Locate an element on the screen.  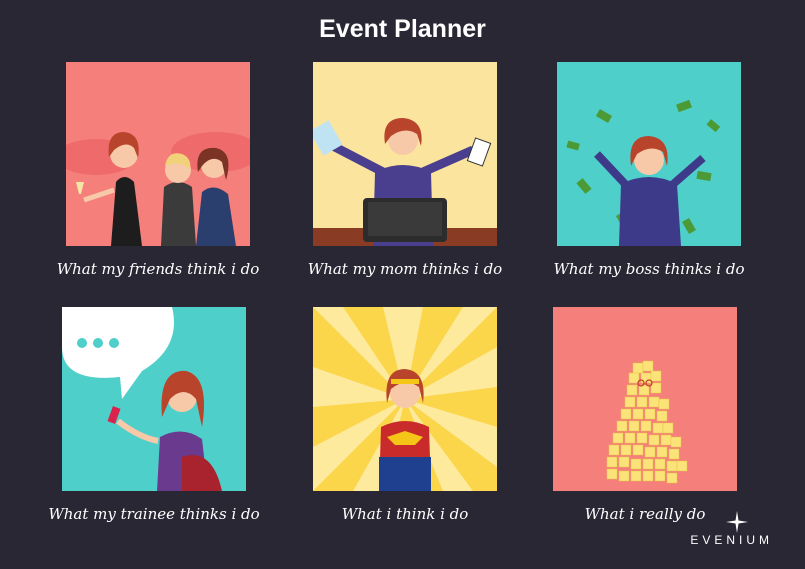
caption-trainee: What my trainee thinks i do is located at coordinates (154, 514).